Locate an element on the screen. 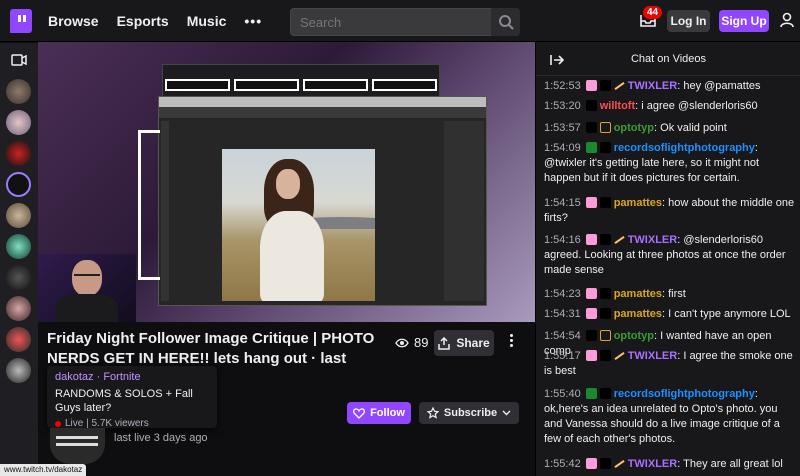  chat-message: 1:55:42 TWIXLER: They are all great lol is located at coordinates (670, 464).